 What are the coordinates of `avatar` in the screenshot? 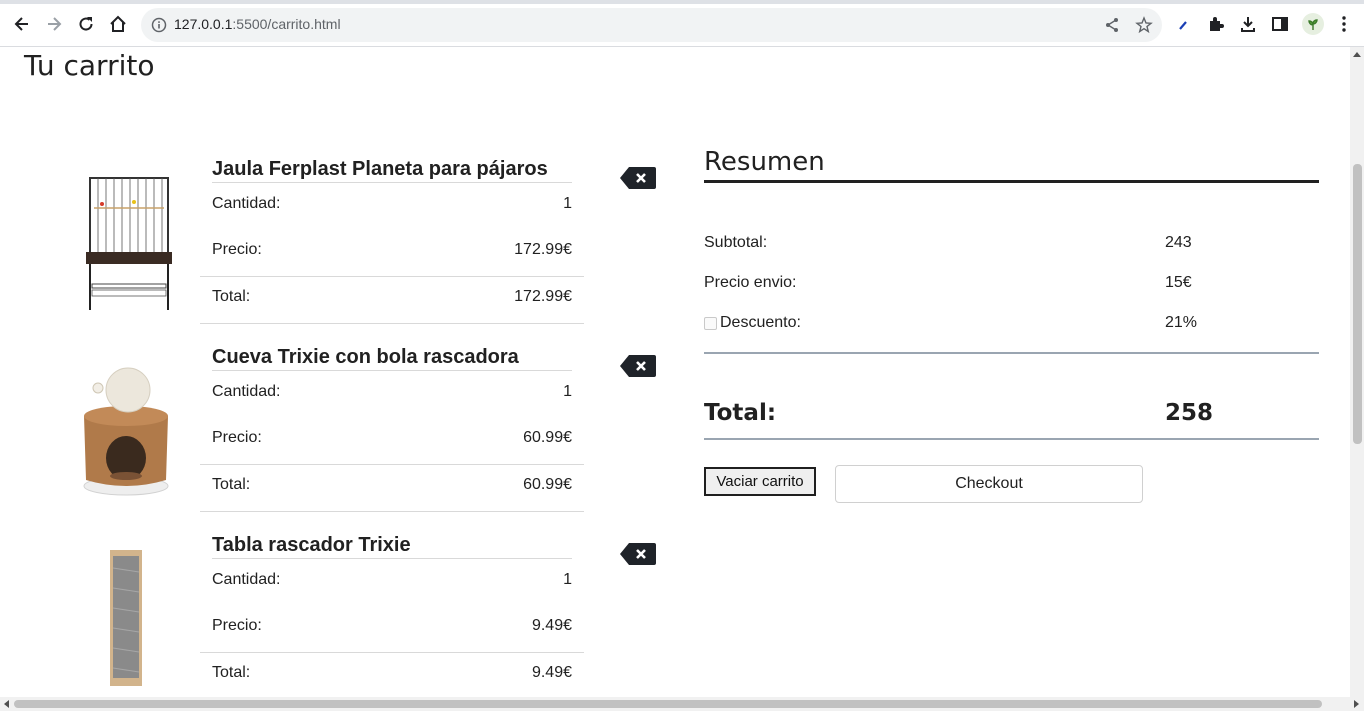 It's located at (1313, 24).